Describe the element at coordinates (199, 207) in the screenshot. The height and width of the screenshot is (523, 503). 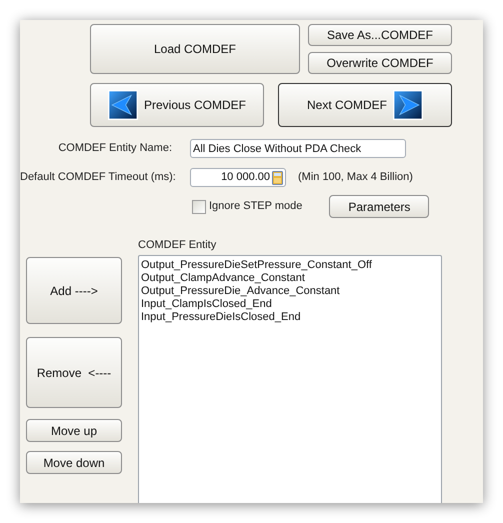
I see `ignore-step-checkbox` at that location.